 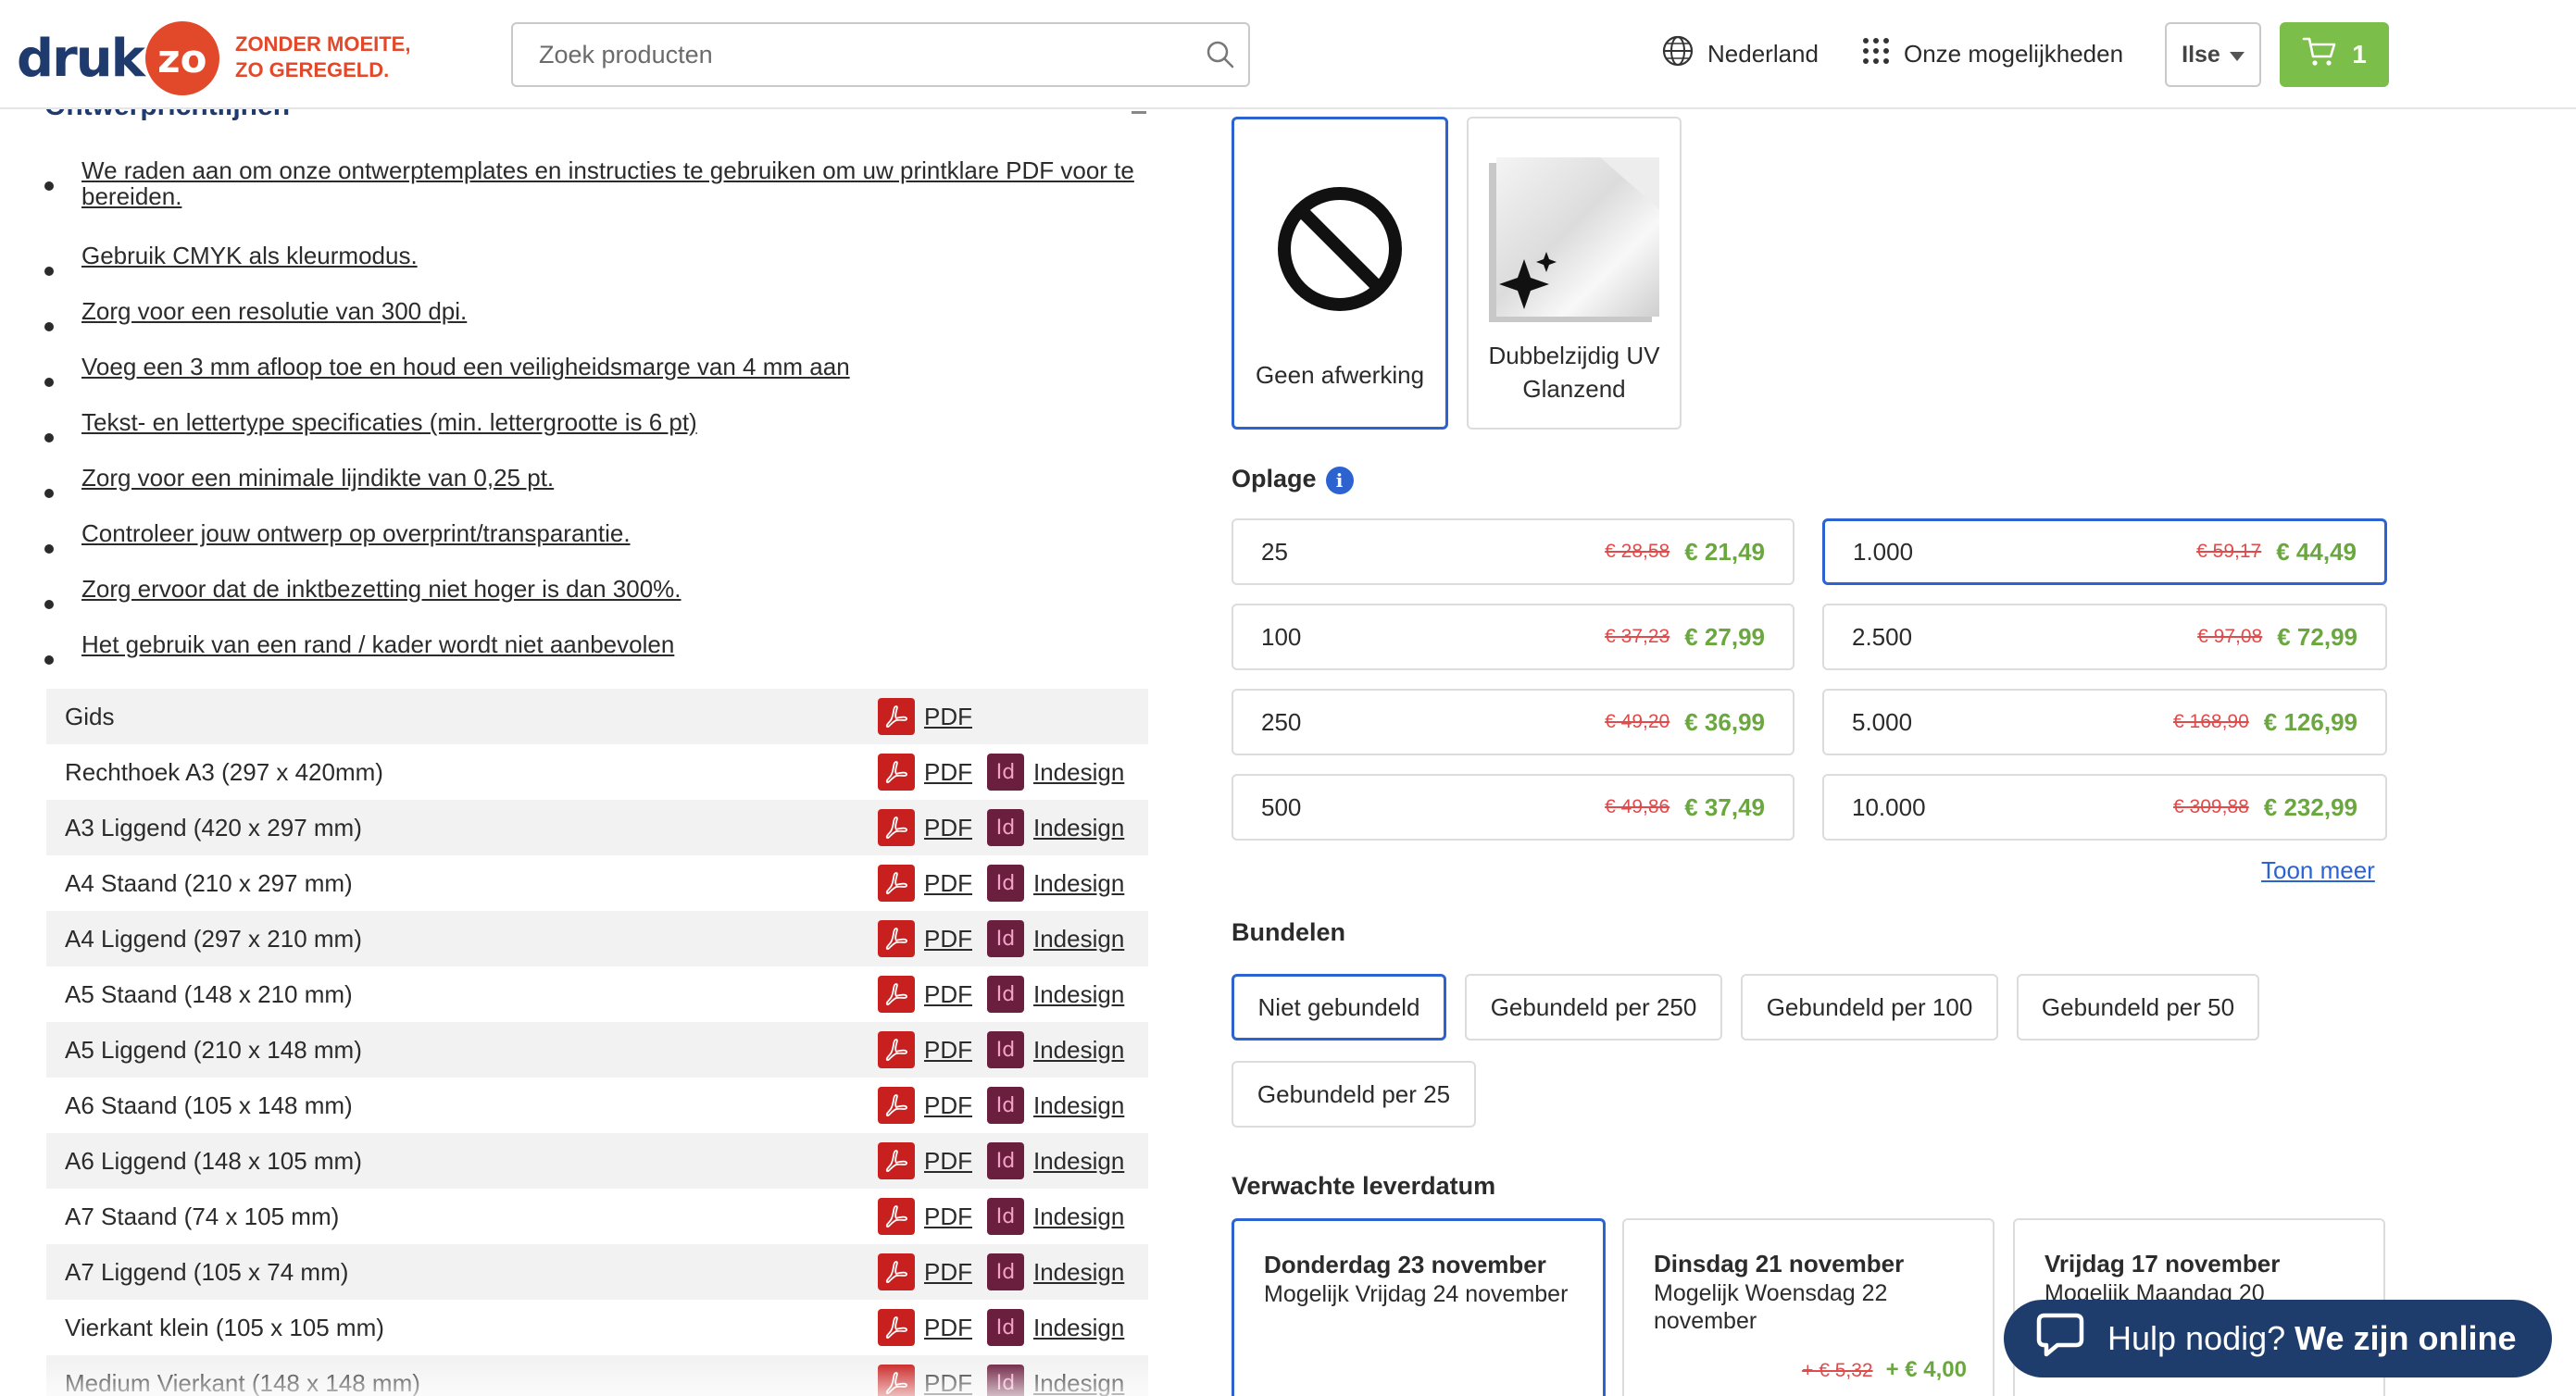 What do you see at coordinates (1354, 1094) in the screenshot?
I see `bundle-option: Gebundeld per 25` at bounding box center [1354, 1094].